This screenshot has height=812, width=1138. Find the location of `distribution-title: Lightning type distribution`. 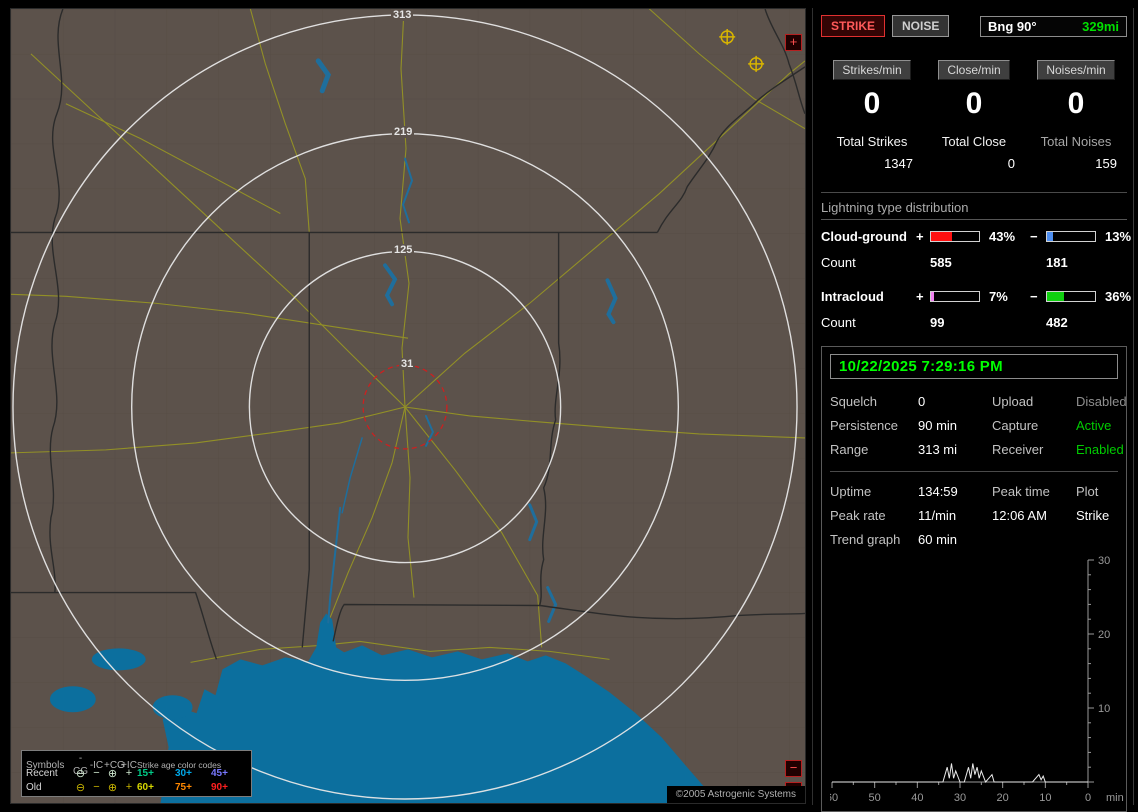

distribution-title: Lightning type distribution is located at coordinates (974, 210).